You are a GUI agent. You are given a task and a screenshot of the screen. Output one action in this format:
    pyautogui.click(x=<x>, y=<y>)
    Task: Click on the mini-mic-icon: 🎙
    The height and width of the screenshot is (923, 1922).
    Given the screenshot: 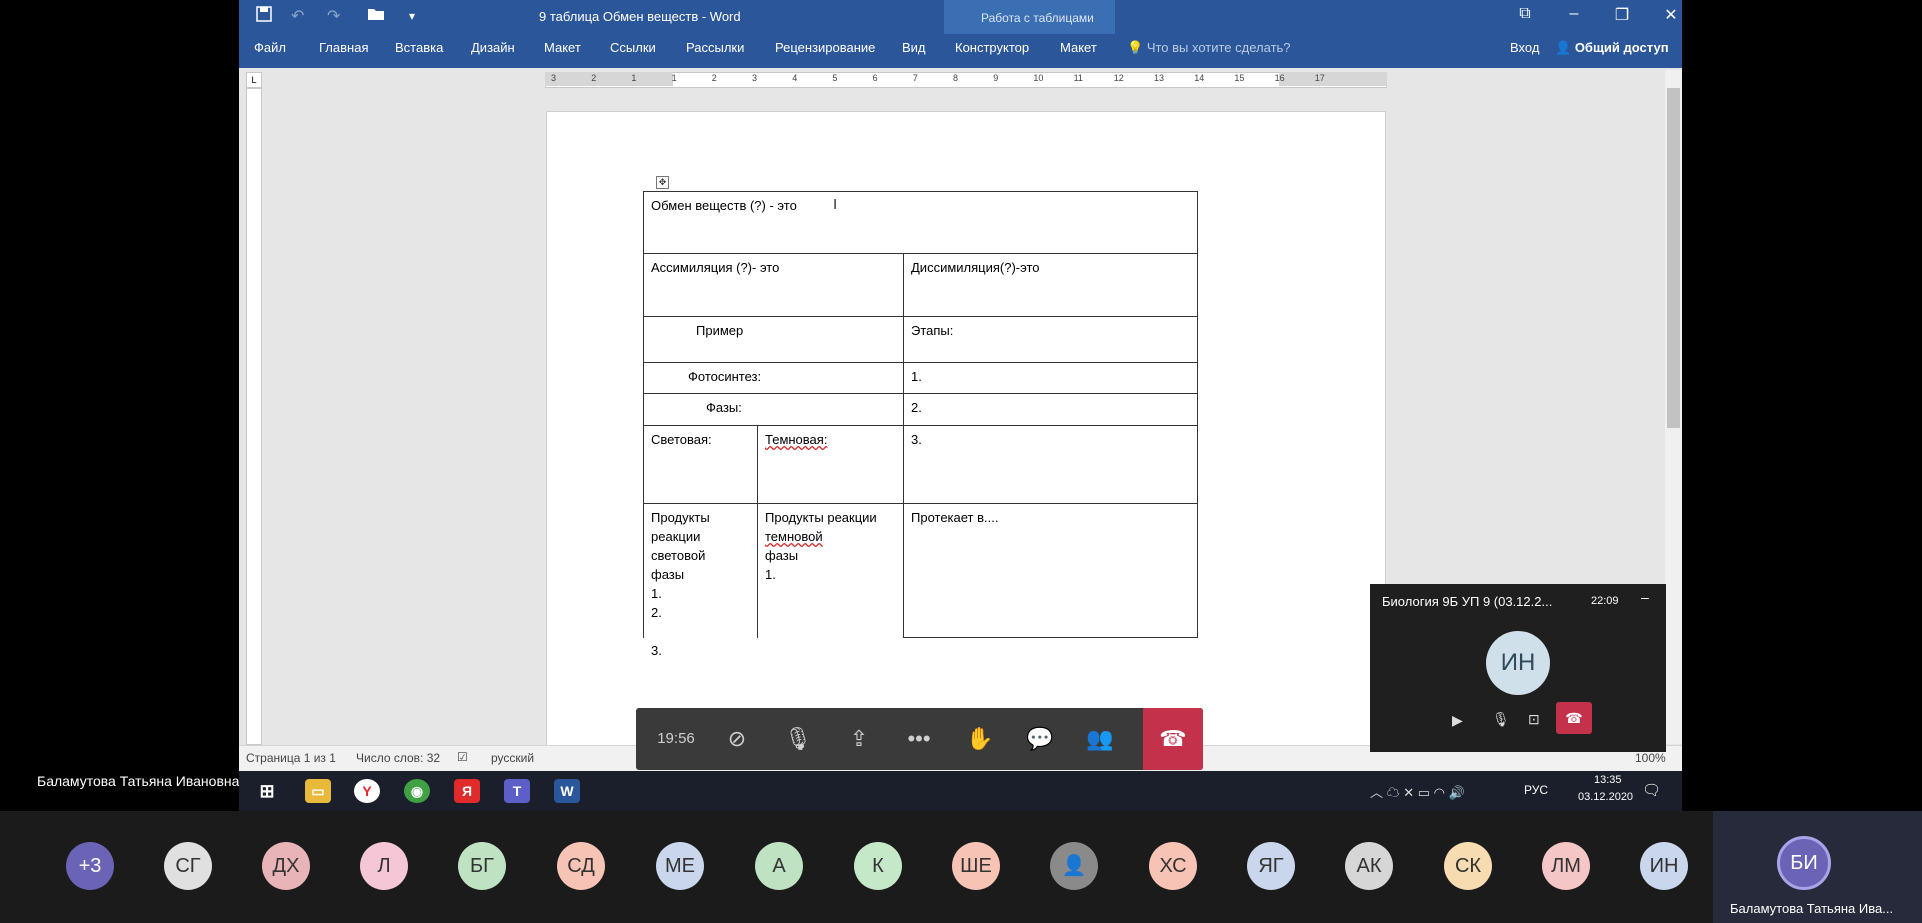 What is the action you would take?
    pyautogui.click(x=1501, y=719)
    